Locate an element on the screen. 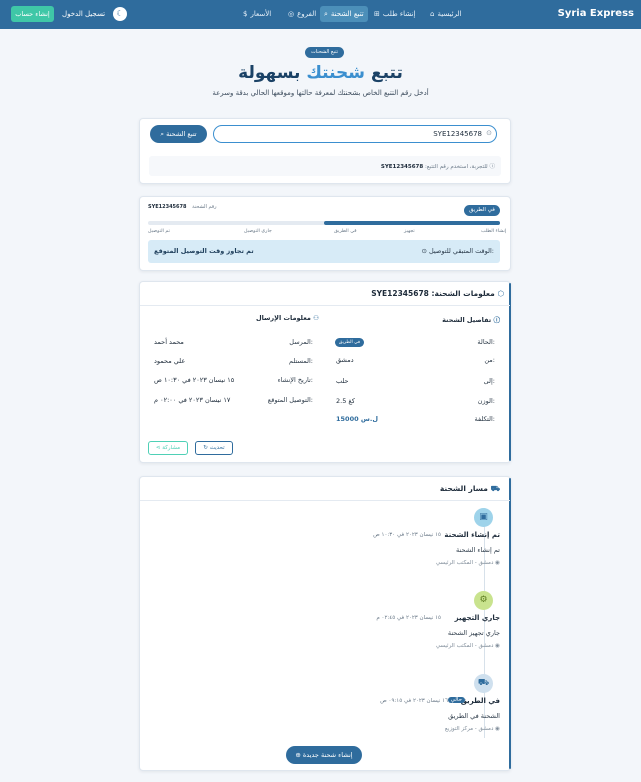  details-section-title: ⓘ تفاصيل الشحنة is located at coordinates (471, 319).